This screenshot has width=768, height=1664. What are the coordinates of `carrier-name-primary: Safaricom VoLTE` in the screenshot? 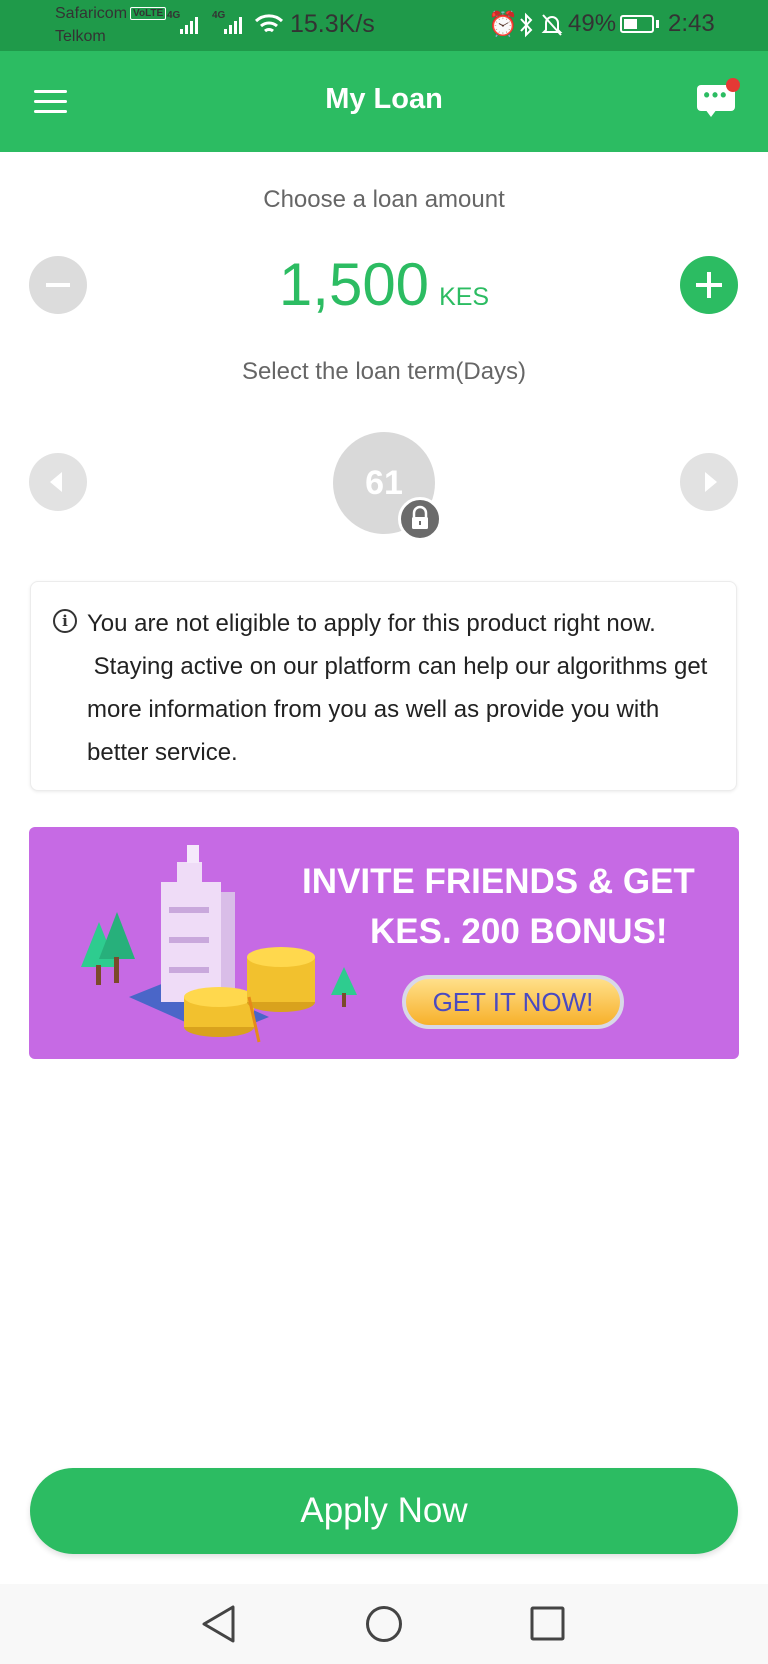 It's located at (111, 14).